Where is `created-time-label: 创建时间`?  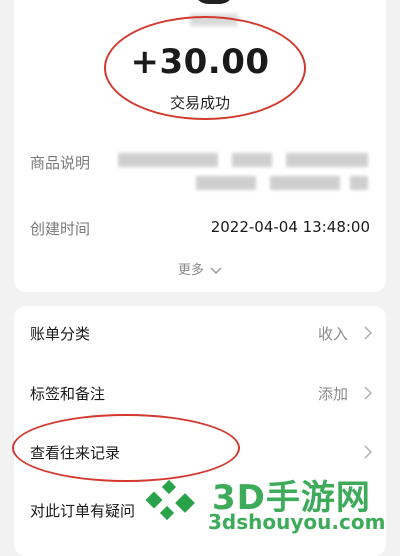 created-time-label: 创建时间 is located at coordinates (60, 229).